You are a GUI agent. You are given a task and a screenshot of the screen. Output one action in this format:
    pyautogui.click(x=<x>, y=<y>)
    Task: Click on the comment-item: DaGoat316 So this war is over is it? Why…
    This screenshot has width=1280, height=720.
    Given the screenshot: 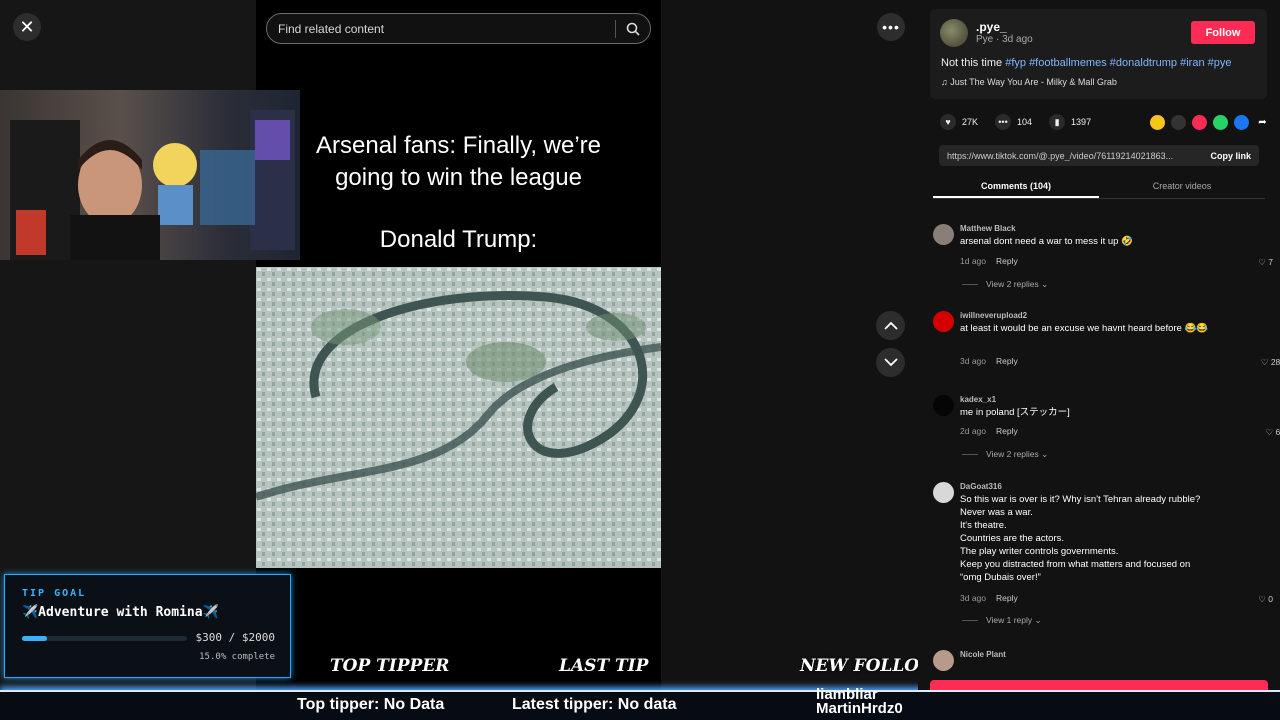 What is the action you would take?
    pyautogui.click(x=1103, y=557)
    